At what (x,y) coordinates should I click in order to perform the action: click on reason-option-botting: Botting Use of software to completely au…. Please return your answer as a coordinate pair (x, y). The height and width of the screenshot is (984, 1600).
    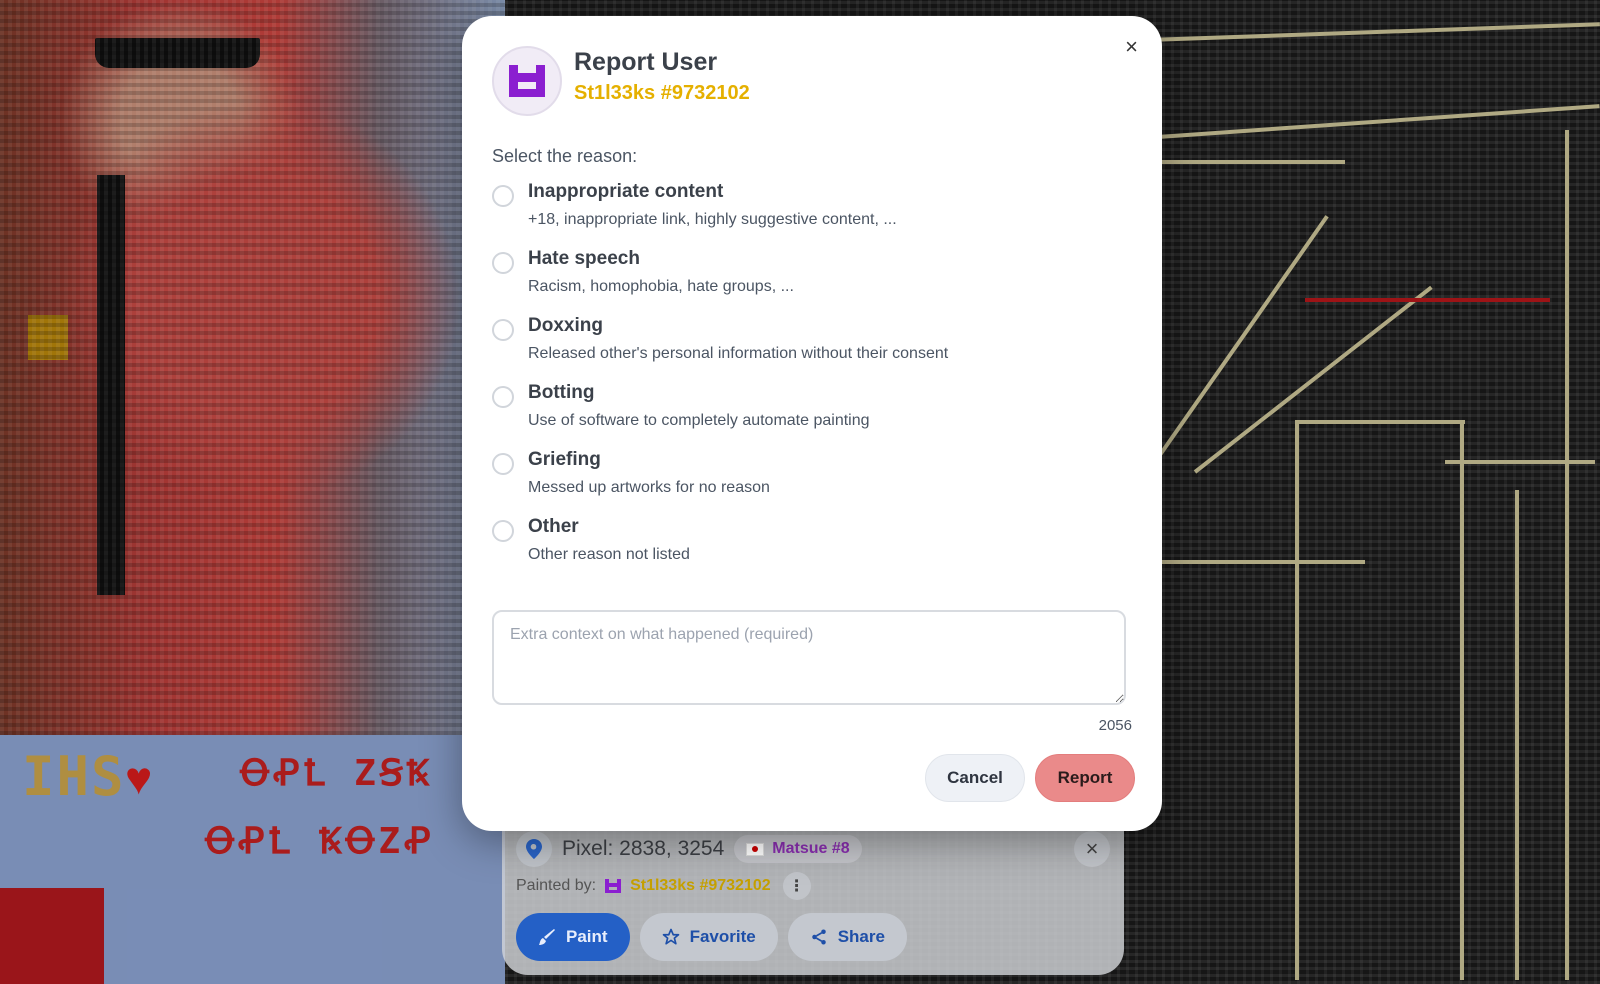
    Looking at the image, I should click on (681, 406).